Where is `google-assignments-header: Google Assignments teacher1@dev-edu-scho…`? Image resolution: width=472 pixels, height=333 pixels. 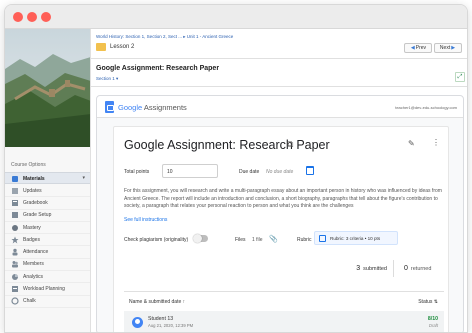
google-assignments-header: Google Assignments teacher1@dev-edu-scho… is located at coordinates (280, 107).